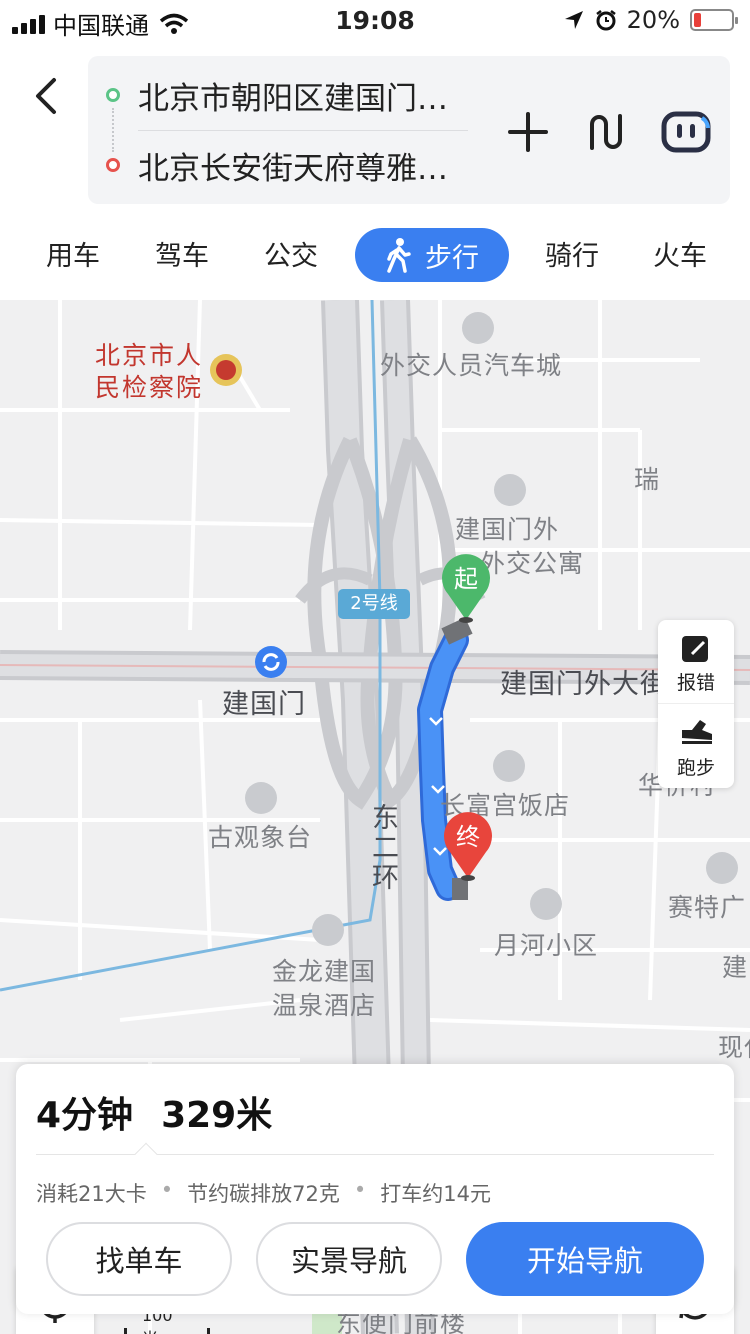 The height and width of the screenshot is (1334, 750). What do you see at coordinates (584, 684) in the screenshot?
I see `map-label-street: 建国门外大街` at bounding box center [584, 684].